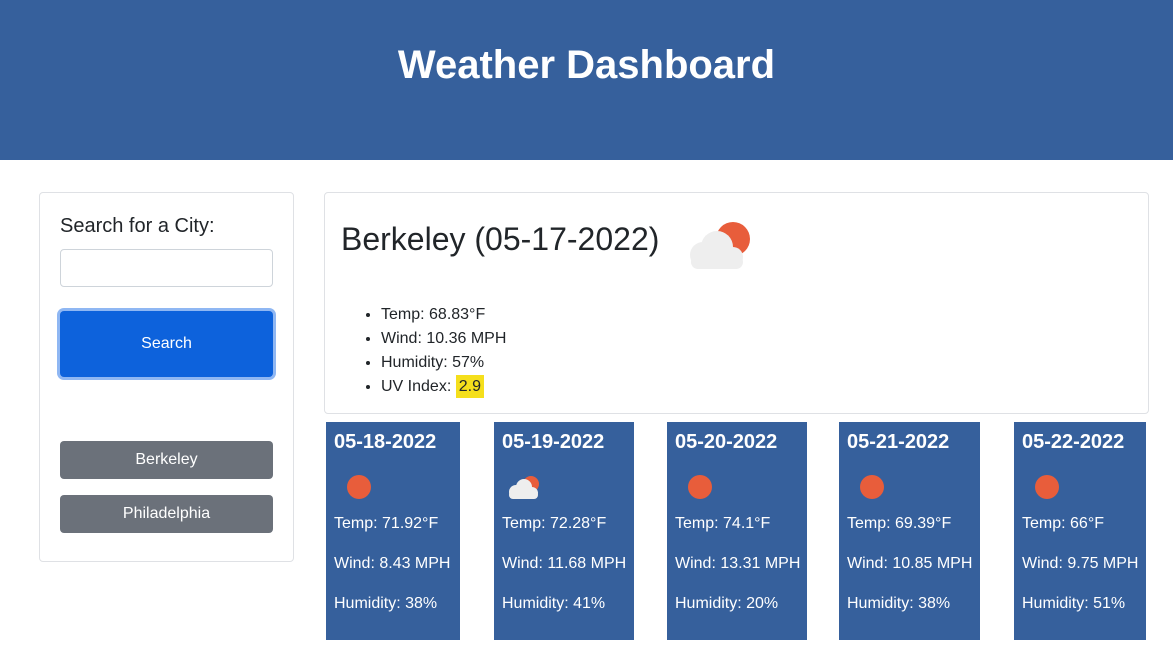 The image size is (1173, 660). I want to click on forecast-wind: Wind: 13.31 MPH, so click(738, 563).